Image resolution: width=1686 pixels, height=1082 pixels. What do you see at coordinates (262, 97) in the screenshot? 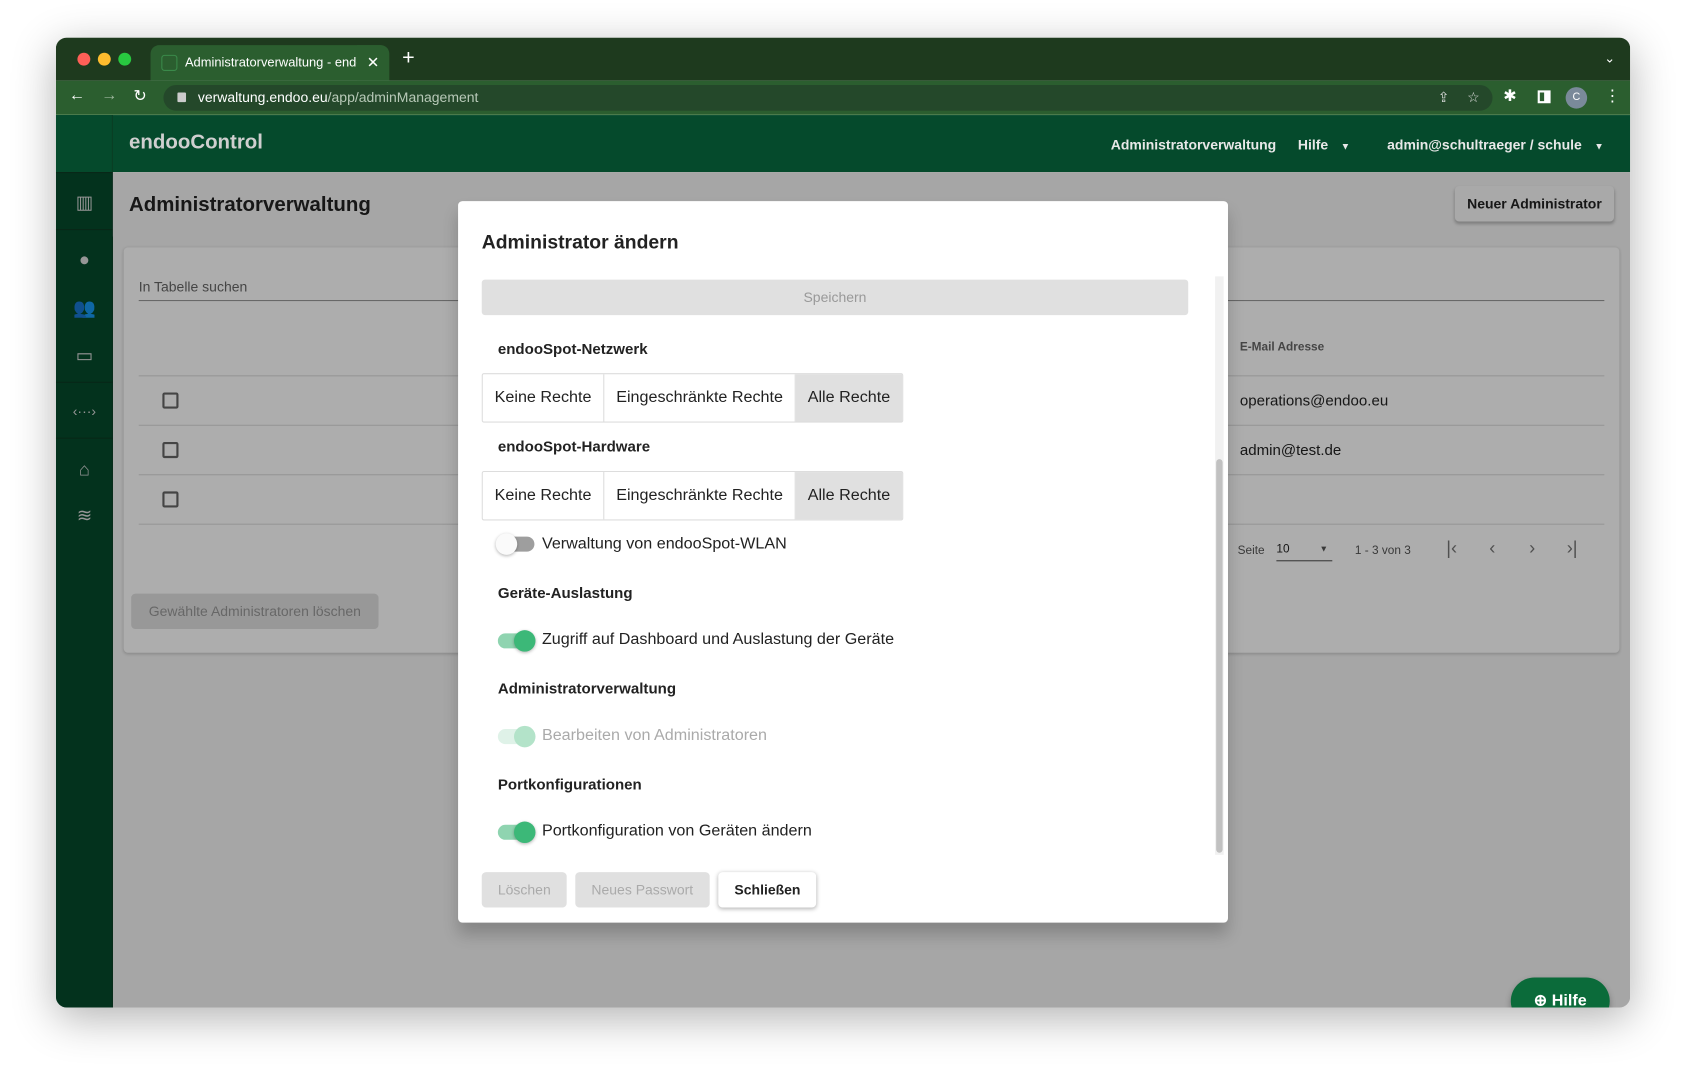
I see `url-host: verwaltung.endoo.eu` at bounding box center [262, 97].